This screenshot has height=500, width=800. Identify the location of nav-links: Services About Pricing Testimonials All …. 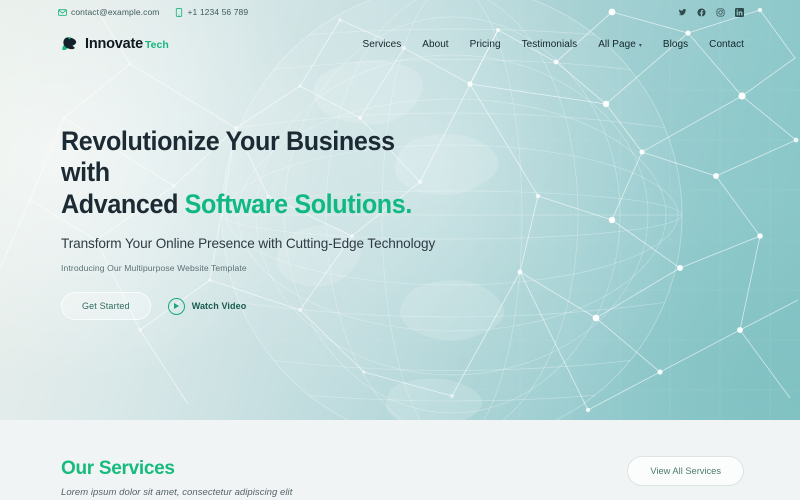
(554, 44).